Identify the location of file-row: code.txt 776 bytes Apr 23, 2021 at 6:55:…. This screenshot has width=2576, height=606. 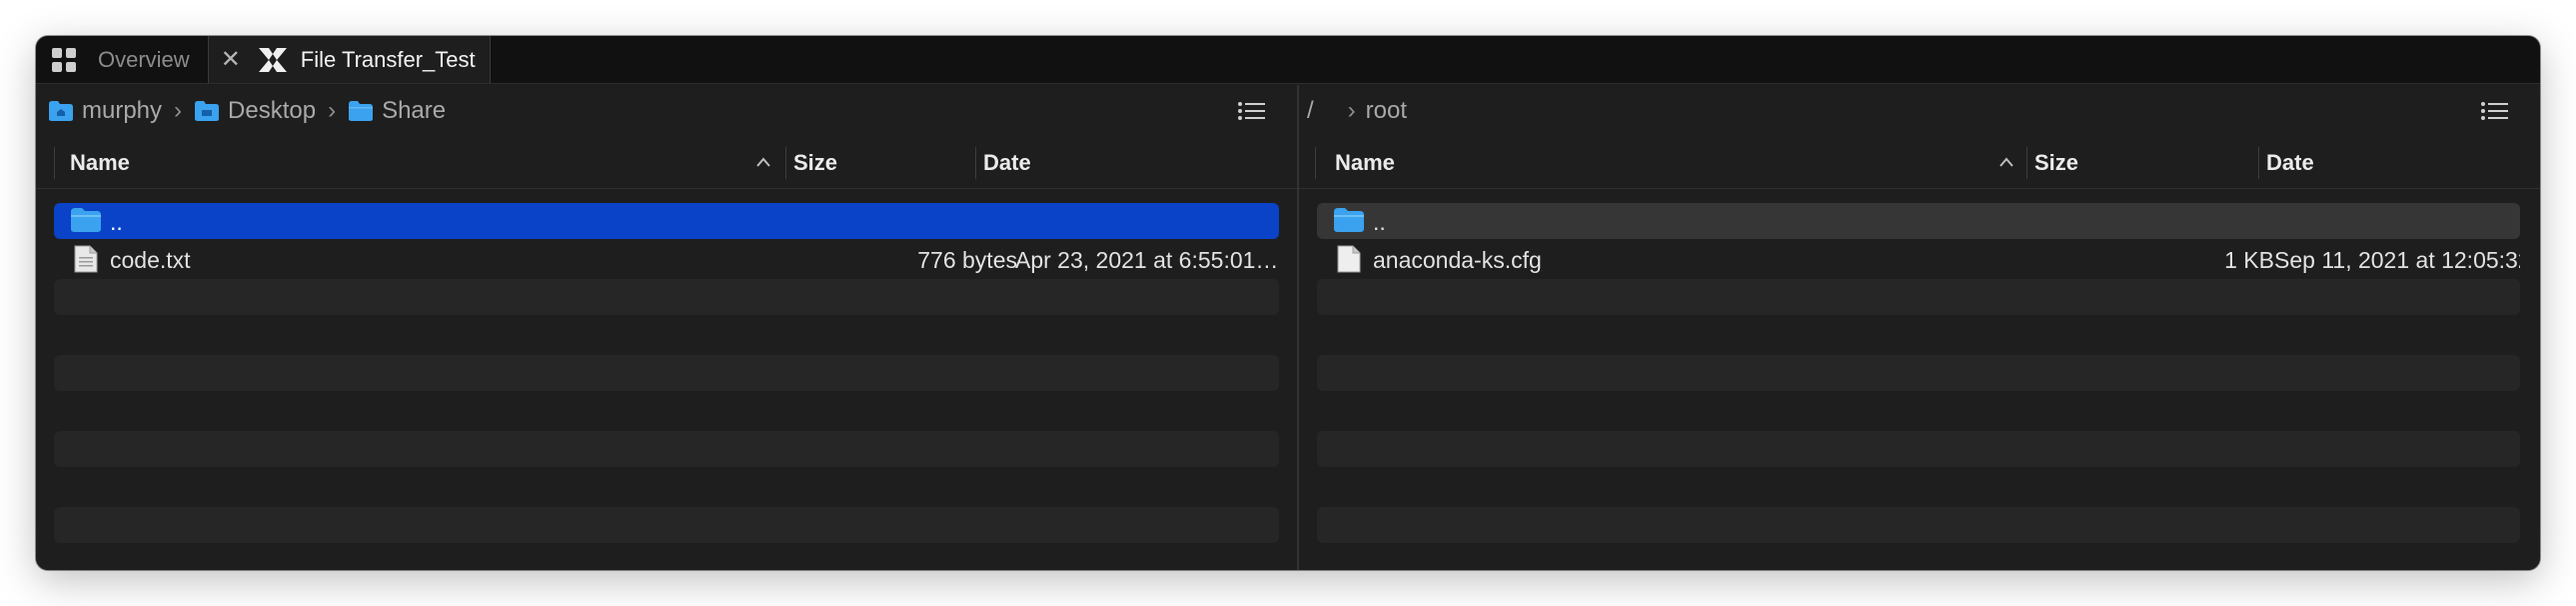
(666, 259).